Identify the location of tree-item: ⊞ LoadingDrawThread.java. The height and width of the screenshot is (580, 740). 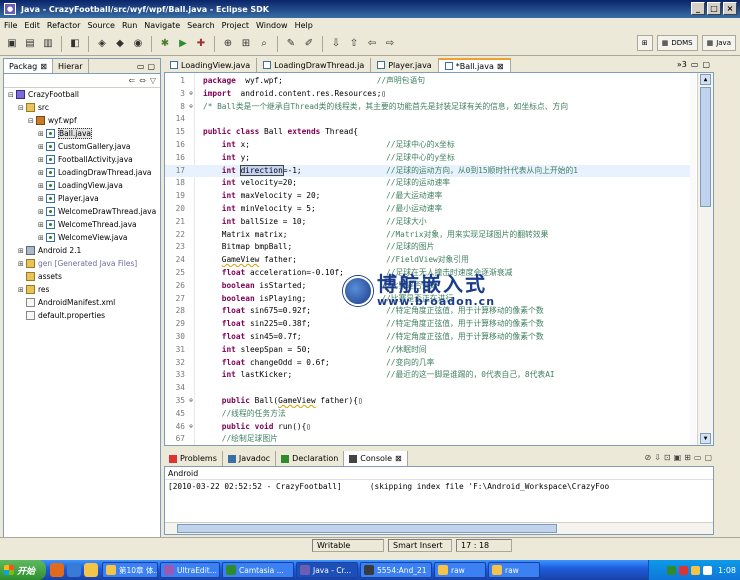
(82, 172).